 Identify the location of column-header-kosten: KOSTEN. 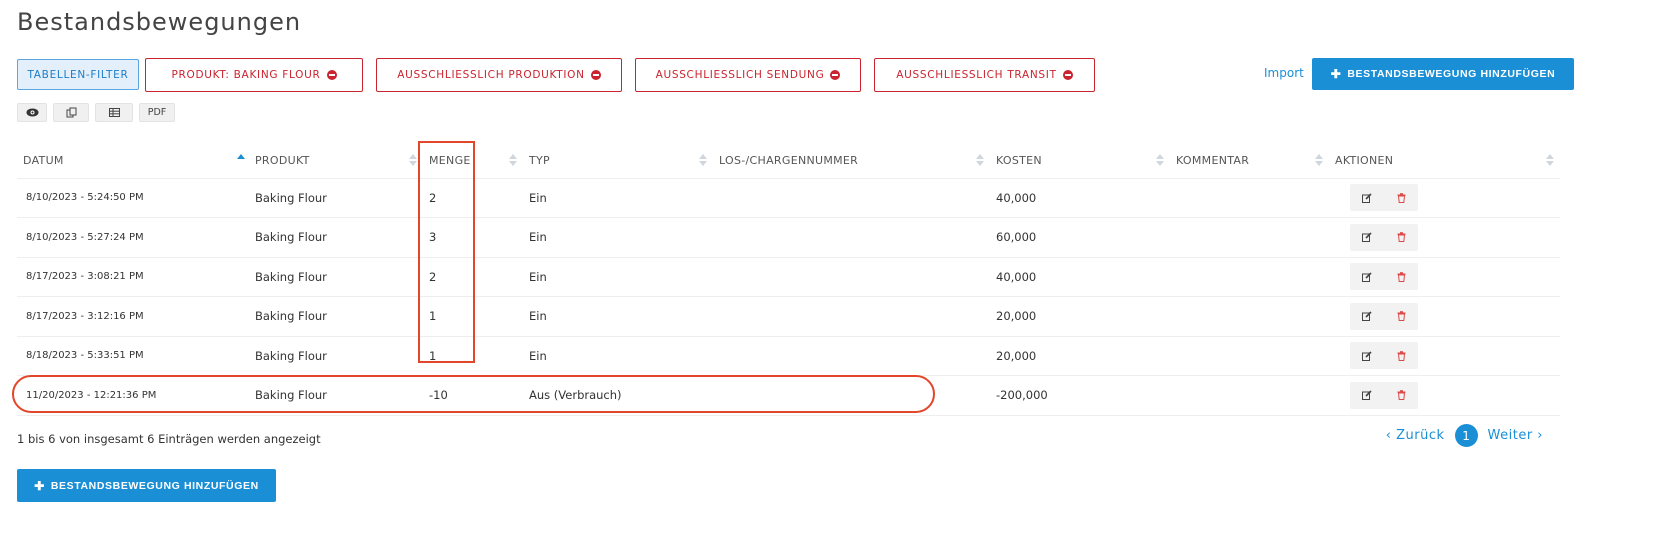
(1080, 161).